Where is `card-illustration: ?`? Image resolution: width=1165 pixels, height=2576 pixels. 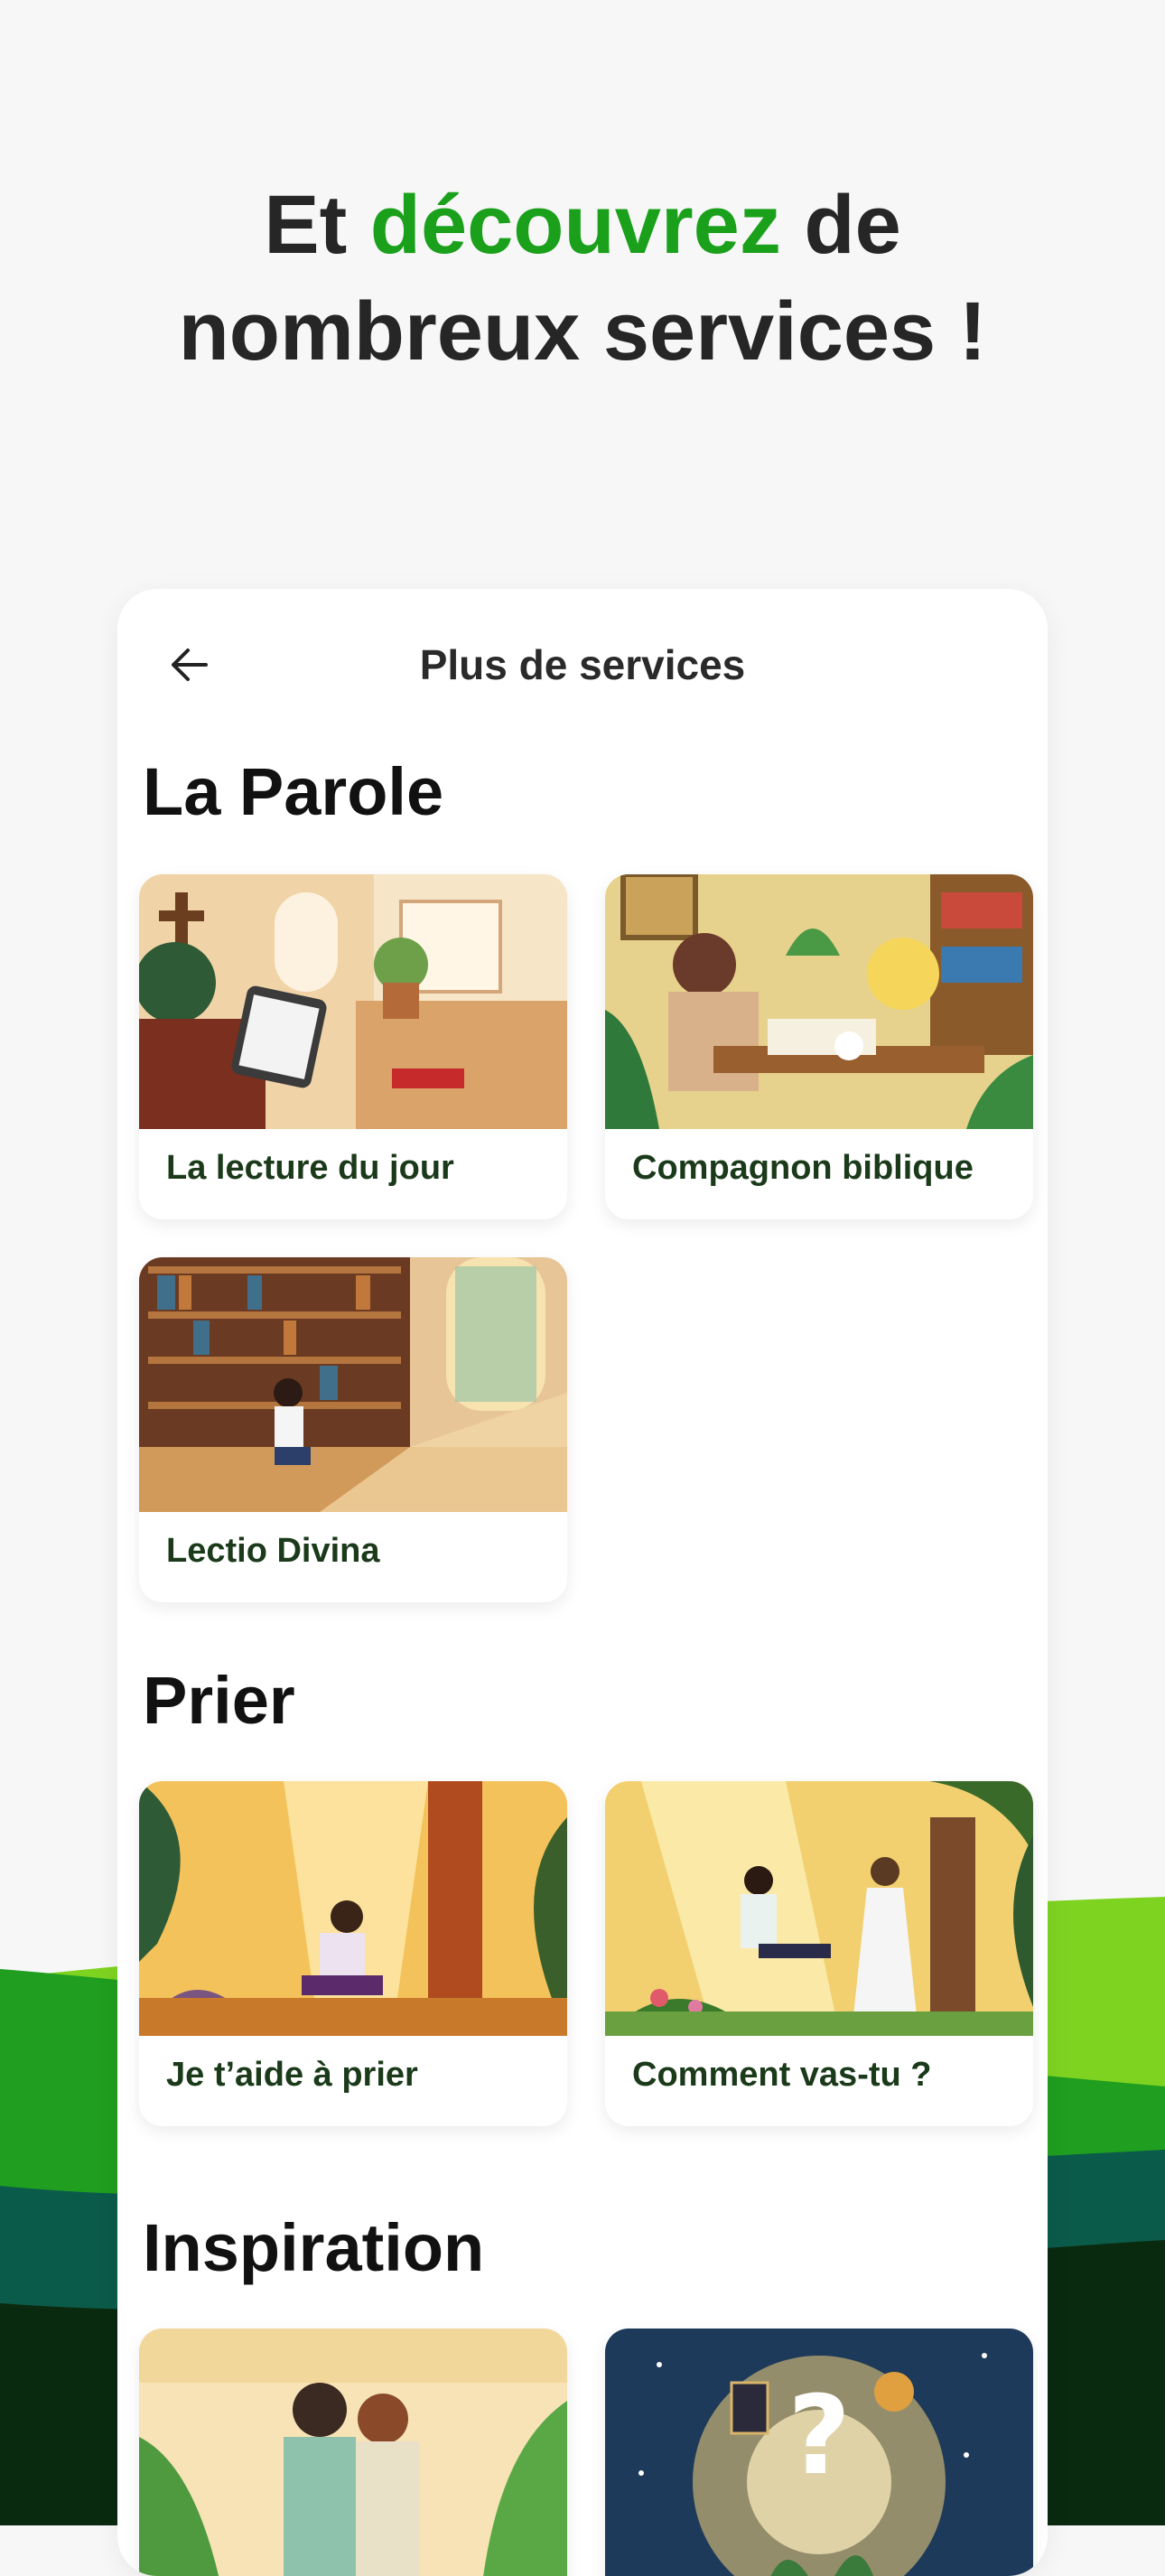 card-illustration: ? is located at coordinates (819, 2452).